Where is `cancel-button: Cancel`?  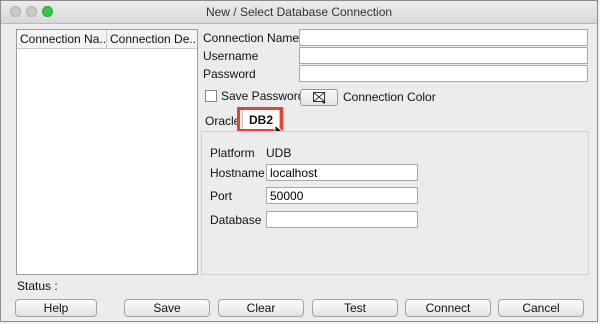 cancel-button: Cancel is located at coordinates (541, 308).